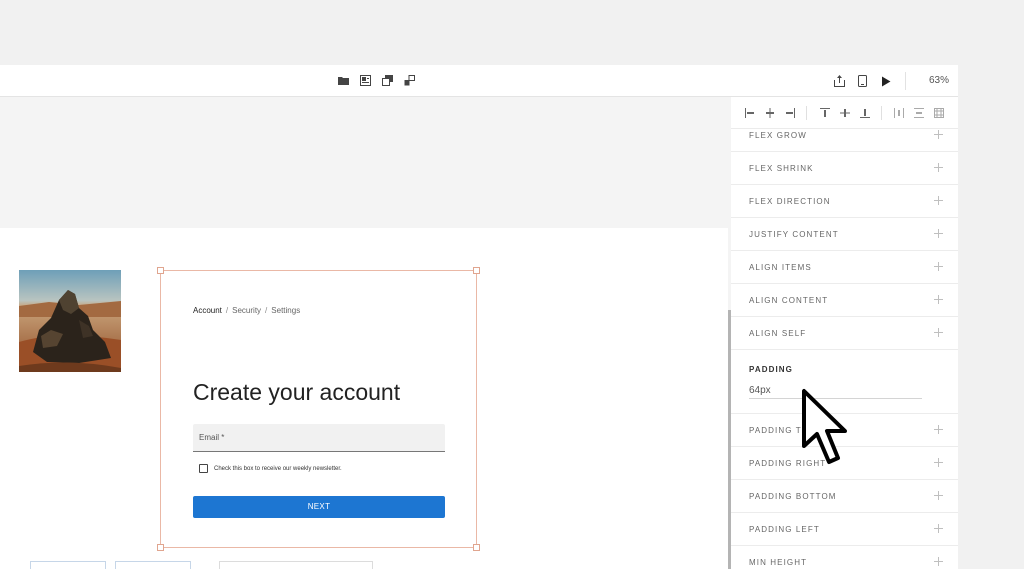  Describe the element at coordinates (319, 507) in the screenshot. I see `next-button: NEXT` at that location.